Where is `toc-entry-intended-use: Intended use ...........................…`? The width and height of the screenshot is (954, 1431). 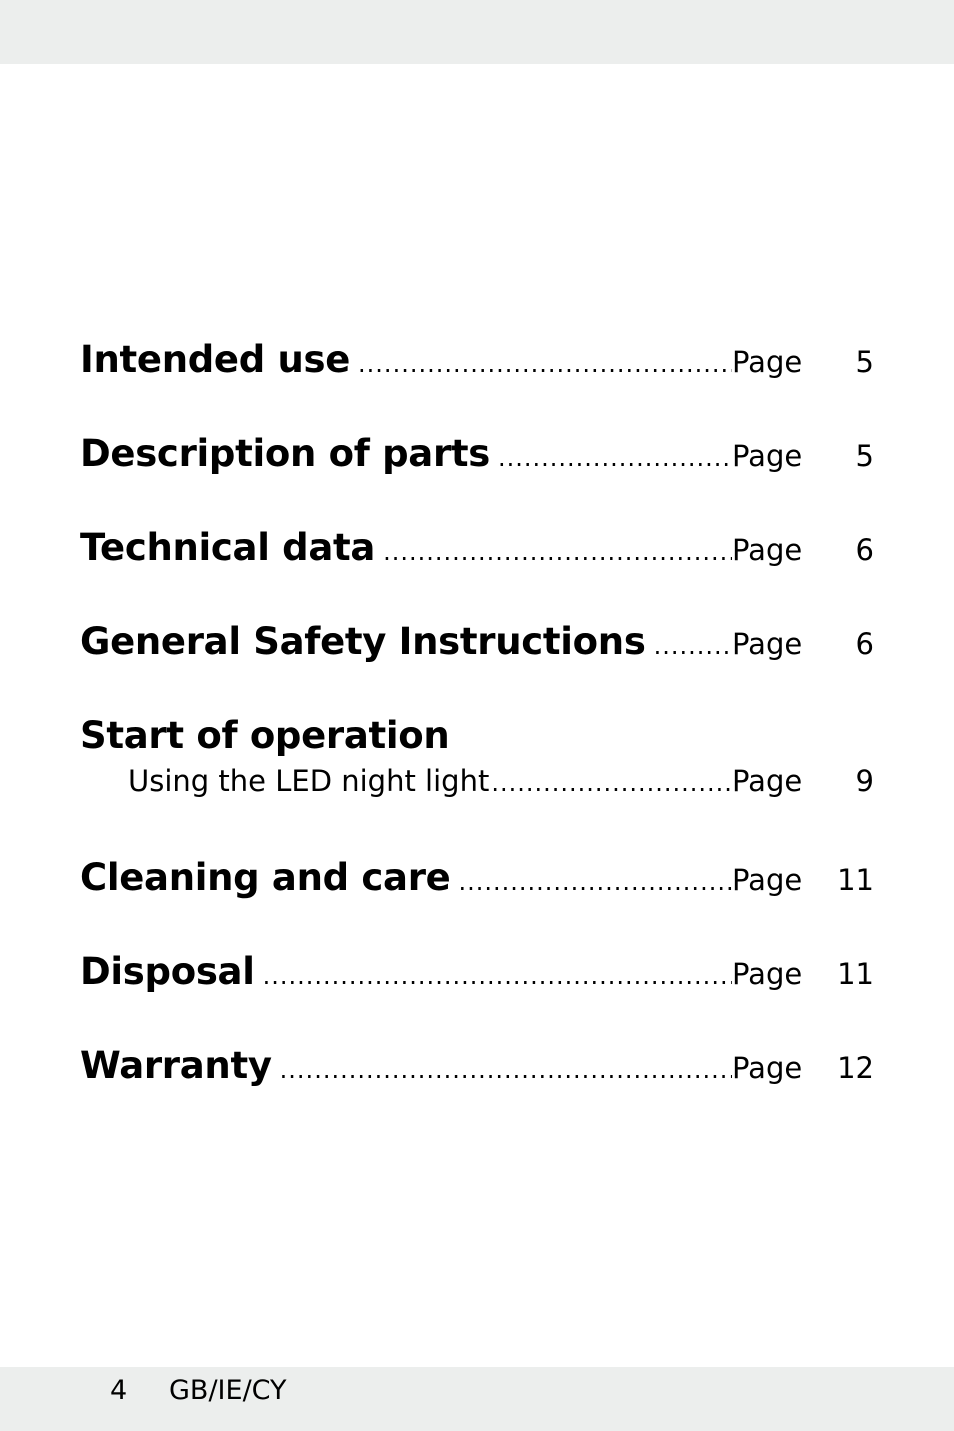
toc-entry-intended-use: Intended use ...........................… is located at coordinates (477, 363).